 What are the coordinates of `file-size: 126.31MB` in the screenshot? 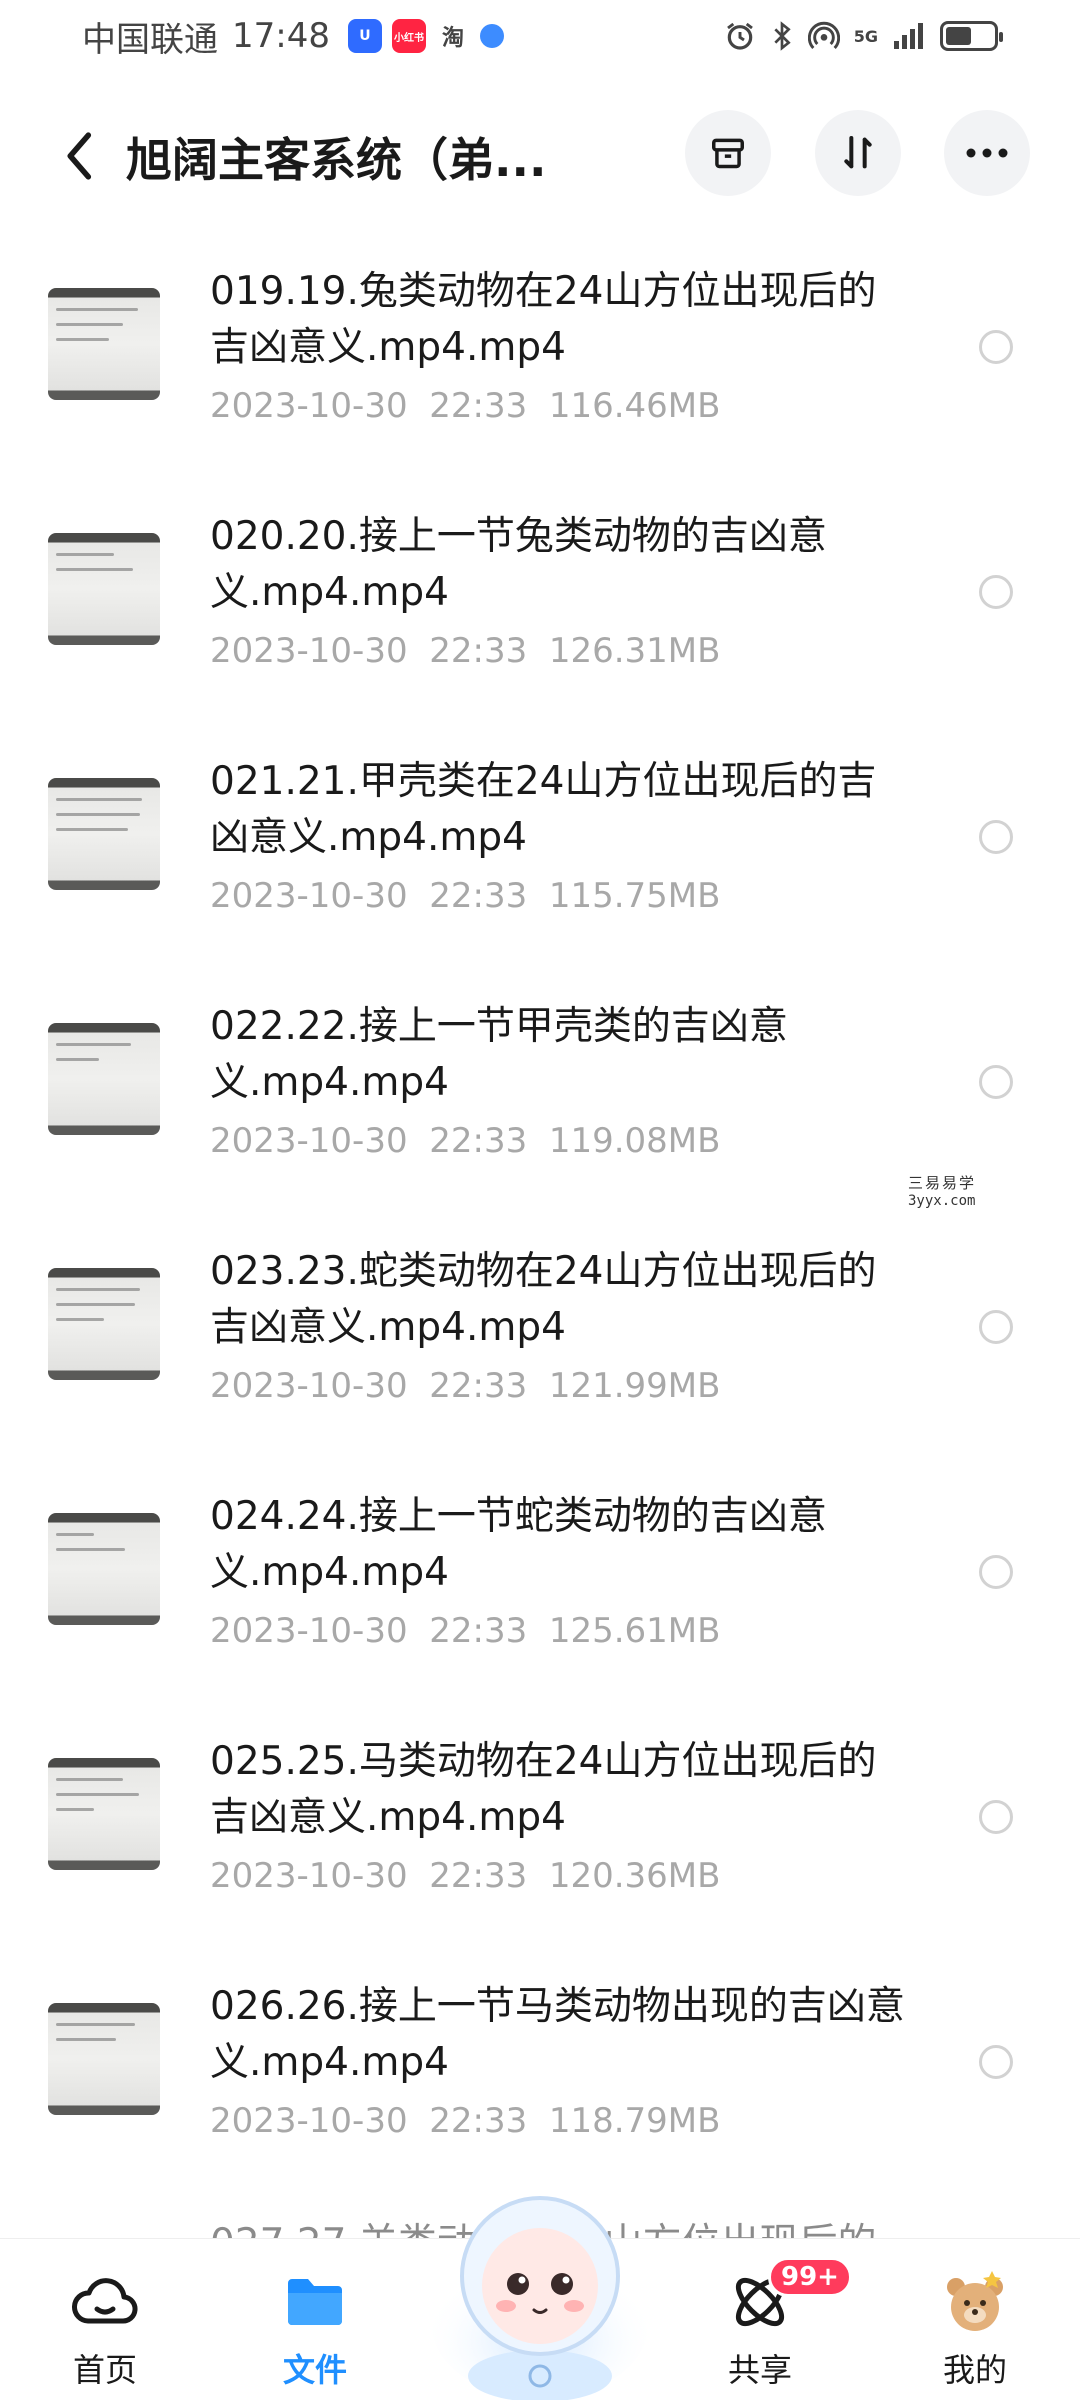 It's located at (634, 651).